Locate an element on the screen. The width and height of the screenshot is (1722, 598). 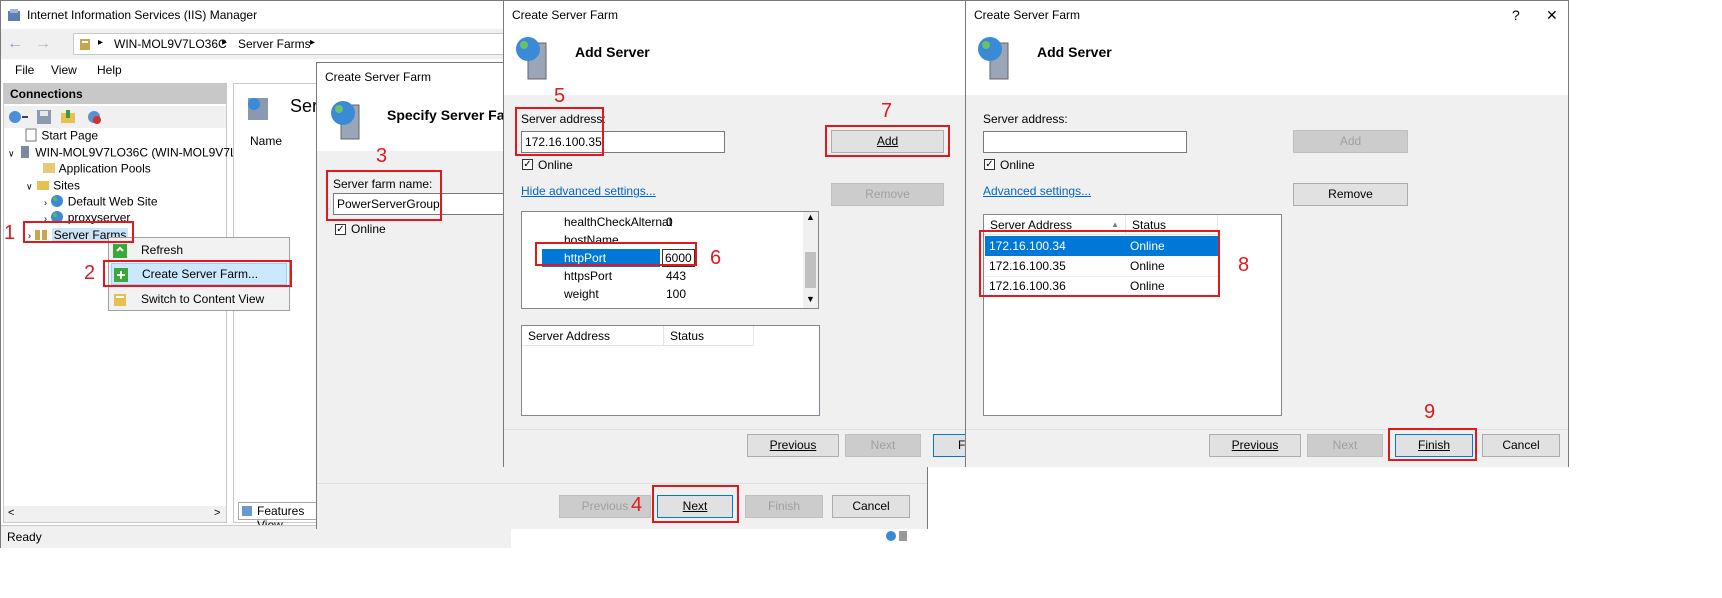
server-icon is located at coordinates (25, 153).